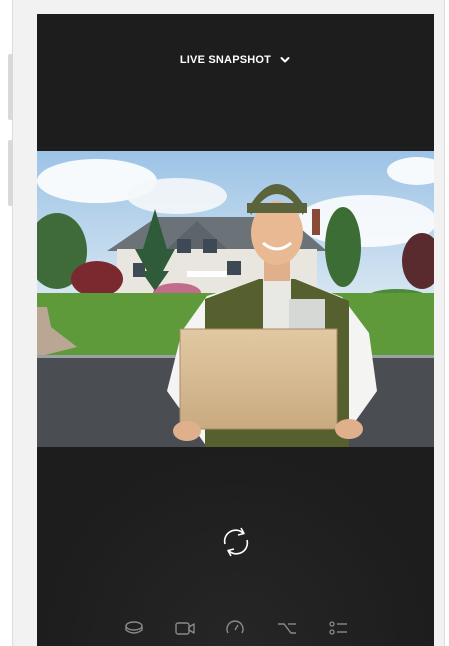 This screenshot has width=449, height=646. What do you see at coordinates (225, 60) in the screenshot?
I see `page-title: LIVE SNAPSHOT` at bounding box center [225, 60].